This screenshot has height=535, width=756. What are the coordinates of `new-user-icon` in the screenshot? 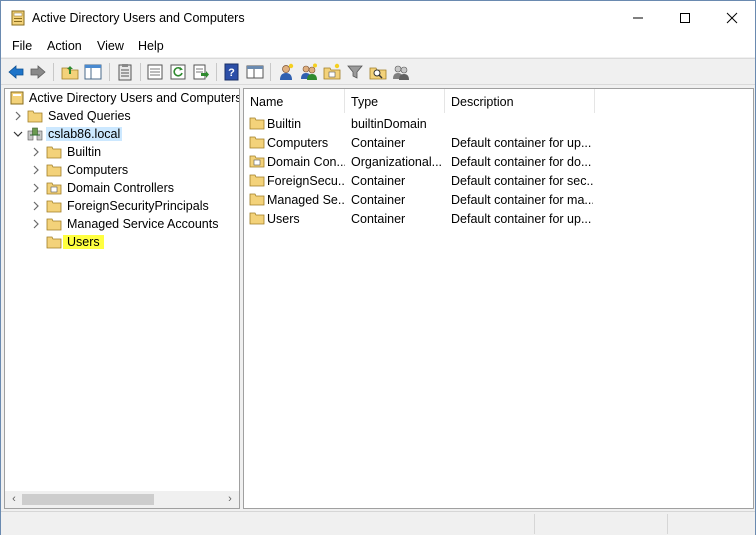 It's located at (286, 72).